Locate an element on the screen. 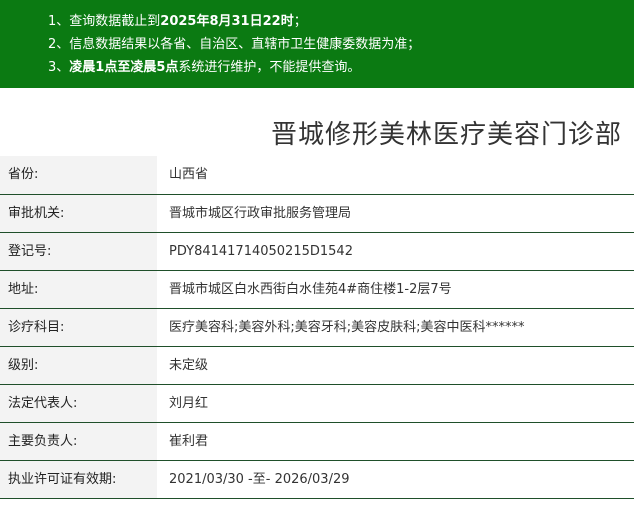  notice-line-2: 2、信息数据结果以各省、自治区、直辖市卫生健康委数据为准； is located at coordinates (234, 44).